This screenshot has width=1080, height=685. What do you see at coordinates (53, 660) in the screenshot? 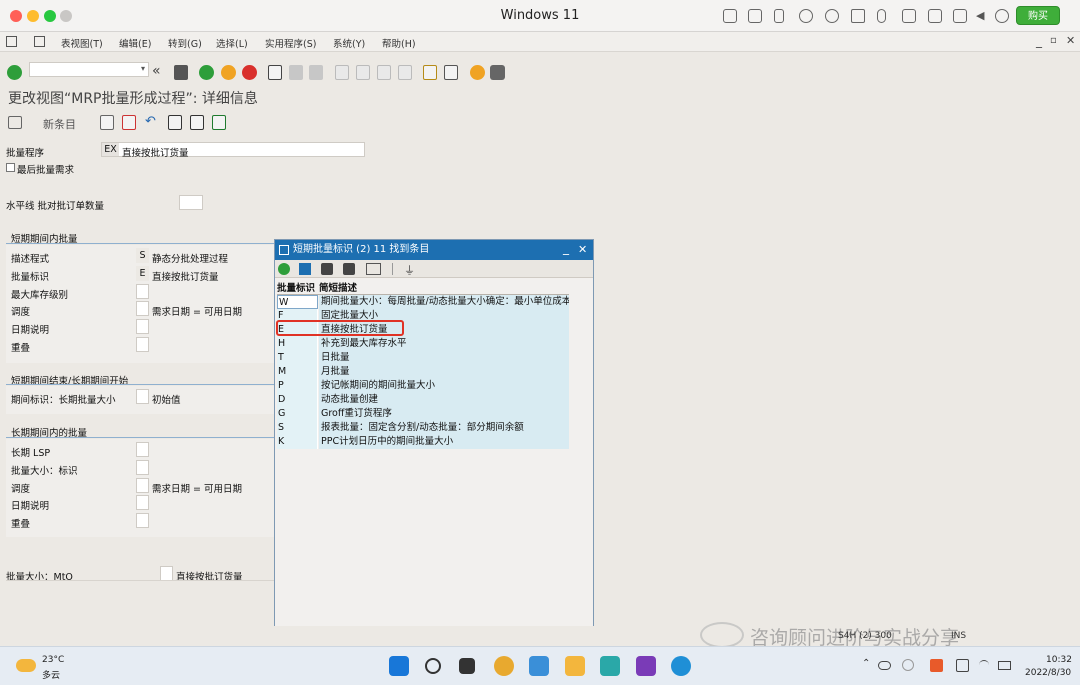
I see `temperature: 23°C` at bounding box center [53, 660].